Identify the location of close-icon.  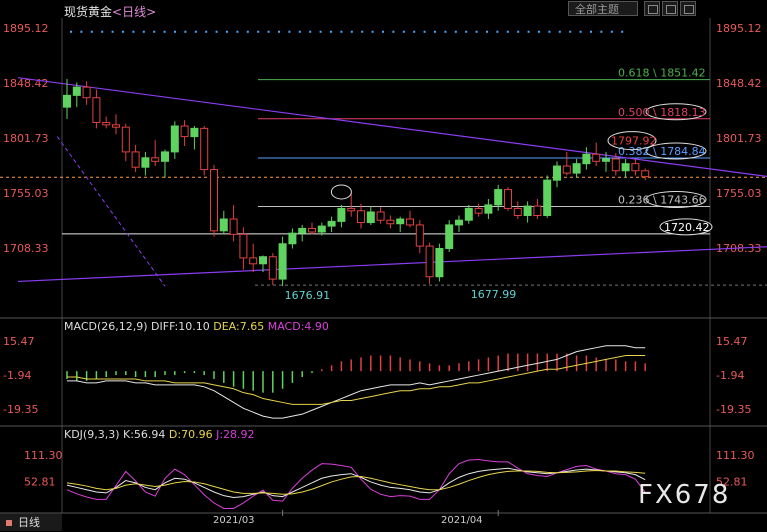
(688, 8).